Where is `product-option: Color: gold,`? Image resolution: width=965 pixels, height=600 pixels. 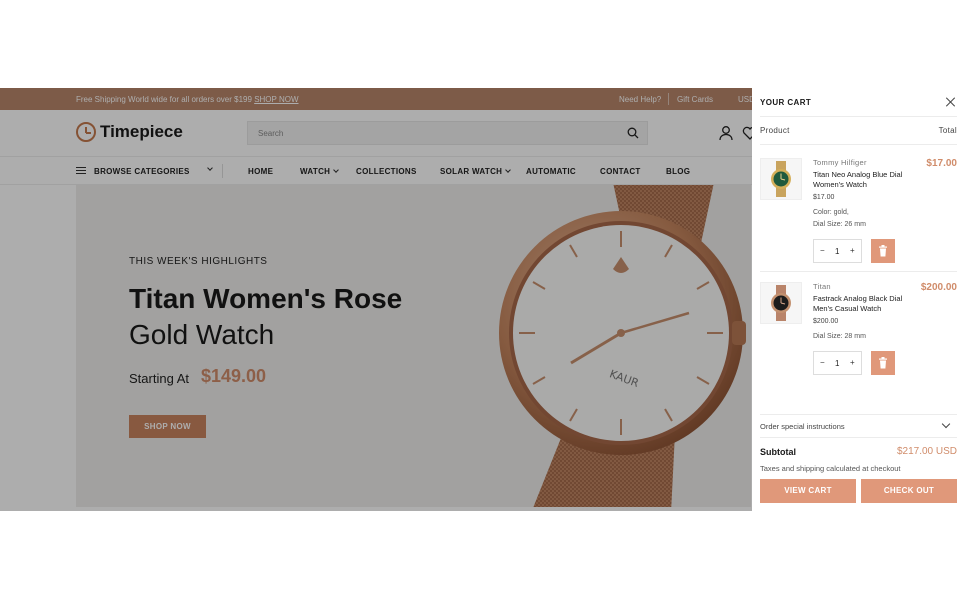
product-option: Color: gold, is located at coordinates (831, 212).